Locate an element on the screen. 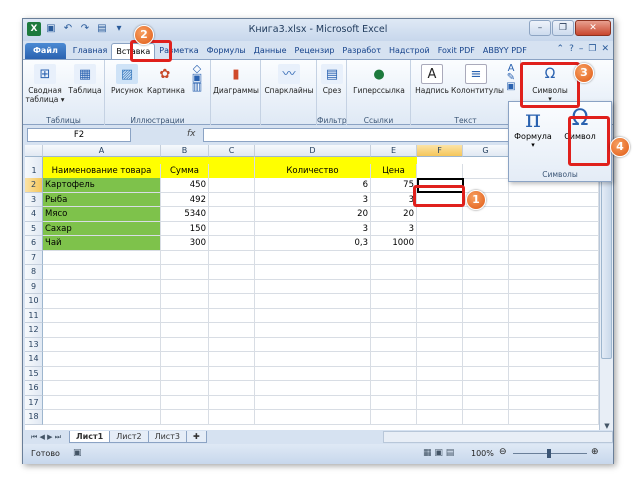 This screenshot has height=487, width=636. fx-icon: fx is located at coordinates (191, 134).